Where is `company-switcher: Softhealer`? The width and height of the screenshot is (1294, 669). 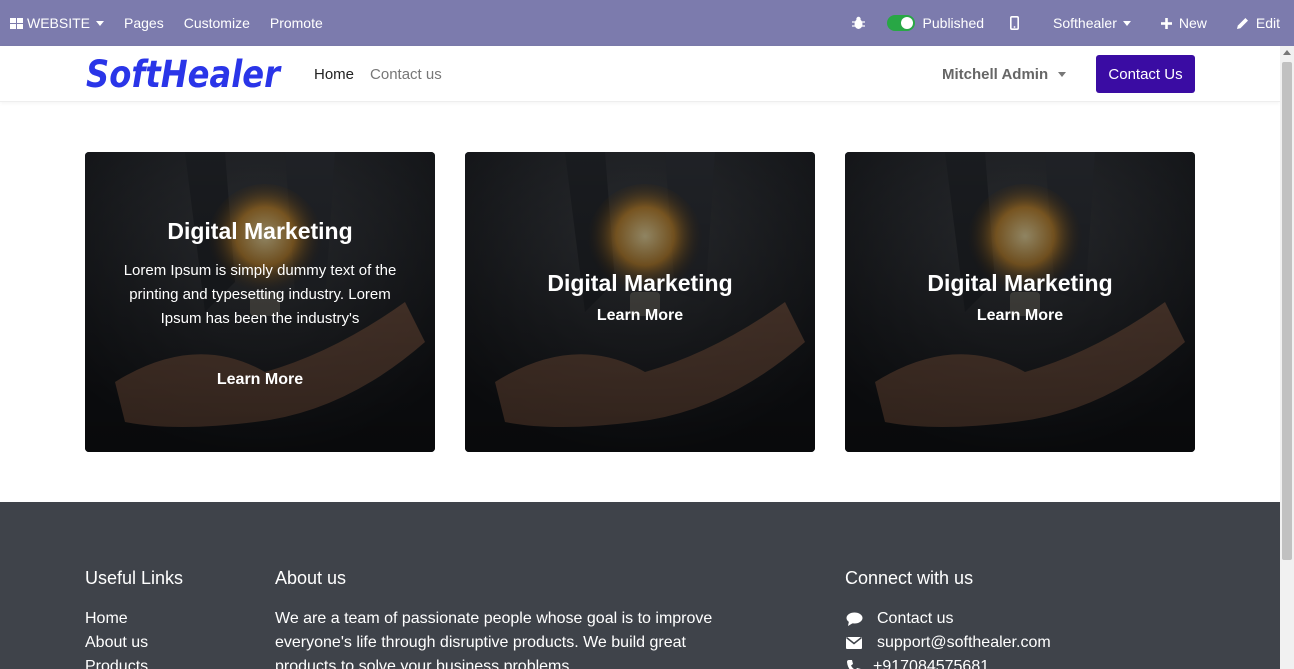 company-switcher: Softhealer is located at coordinates (1096, 23).